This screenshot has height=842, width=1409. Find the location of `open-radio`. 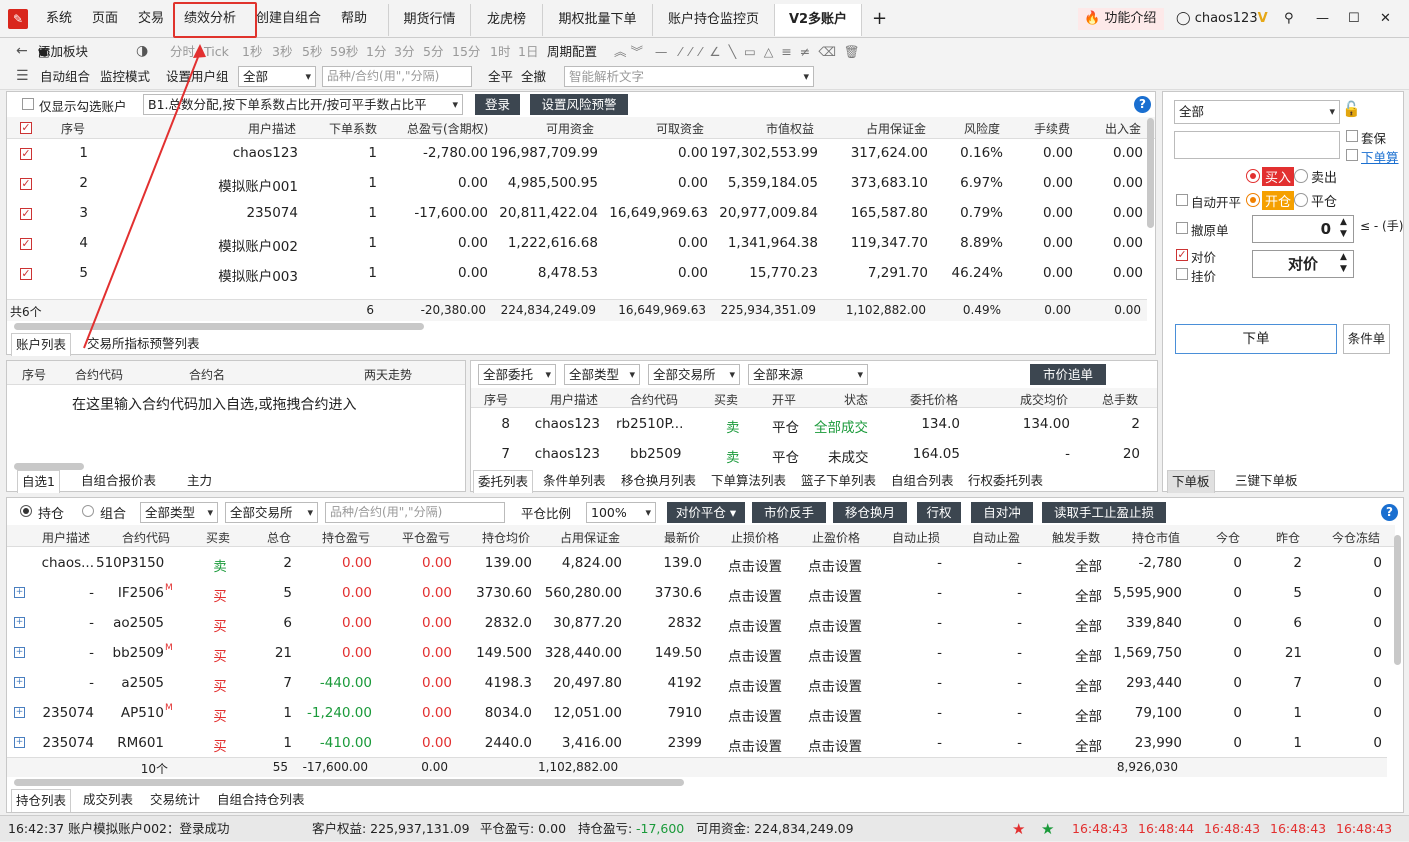

open-radio is located at coordinates (1253, 200).